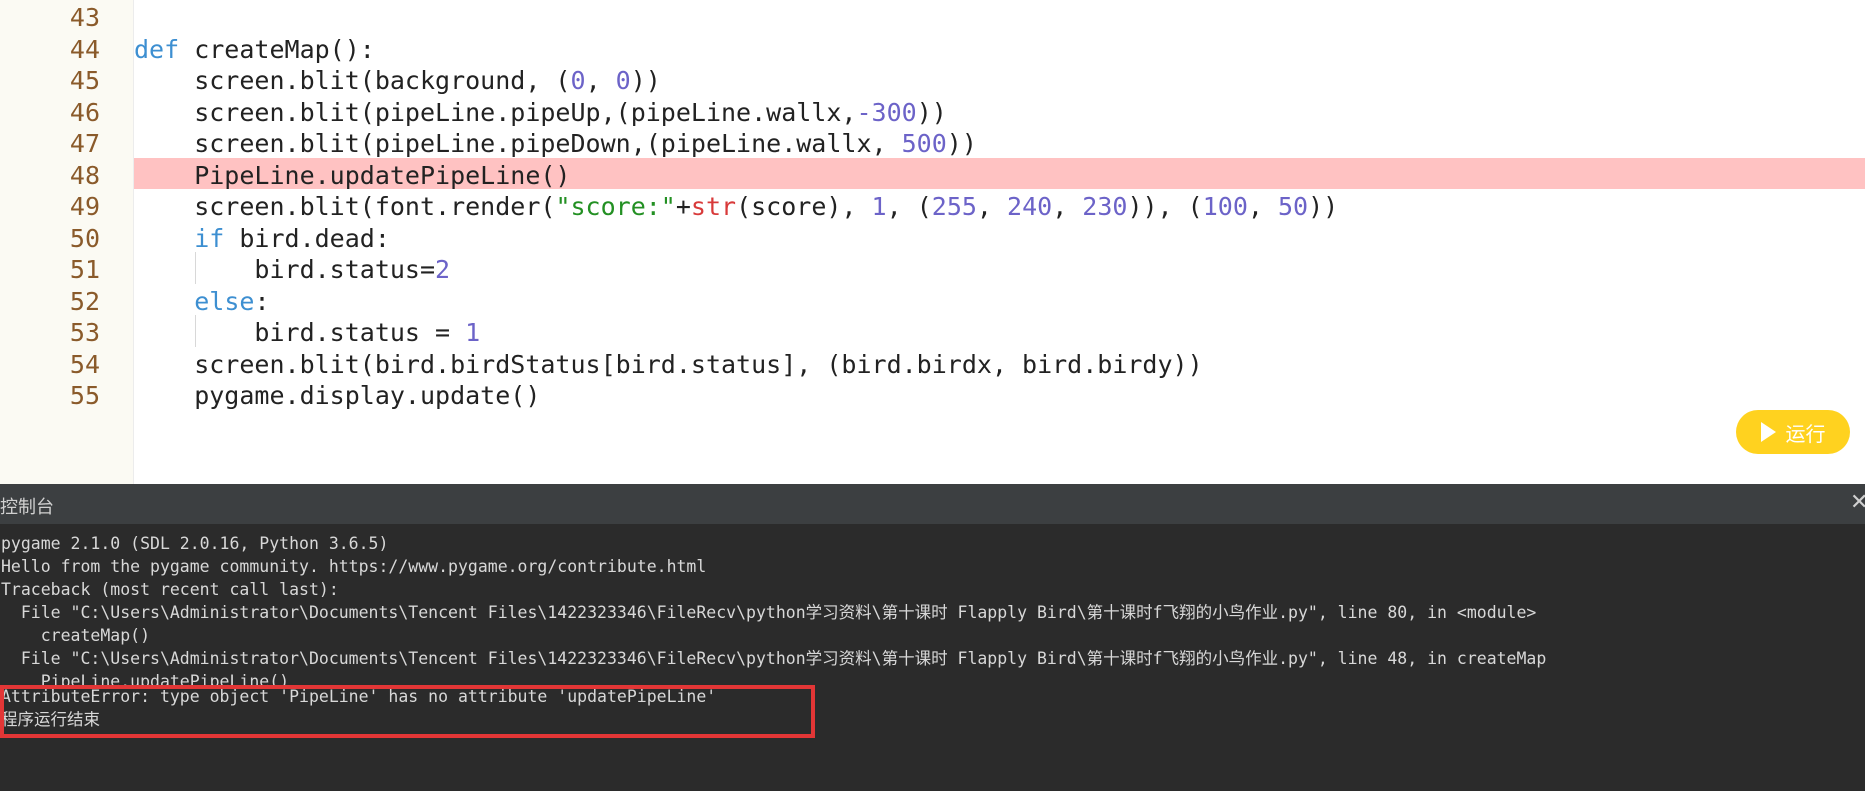  Describe the element at coordinates (337, 395) in the screenshot. I see `code-text: pygame.display.update()` at that location.